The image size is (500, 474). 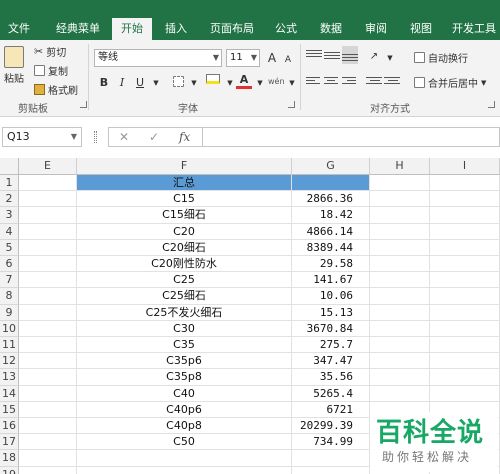 What do you see at coordinates (276, 82) in the screenshot?
I see `phonetic-button: wén` at bounding box center [276, 82].